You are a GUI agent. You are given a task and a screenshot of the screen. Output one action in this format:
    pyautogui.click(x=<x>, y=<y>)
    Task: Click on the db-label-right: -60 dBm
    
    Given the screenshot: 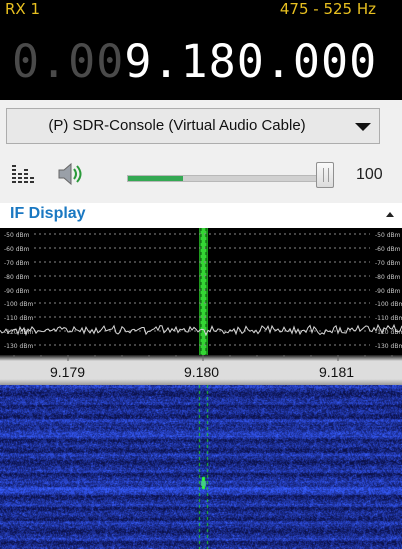 What is the action you would take?
    pyautogui.click(x=388, y=249)
    